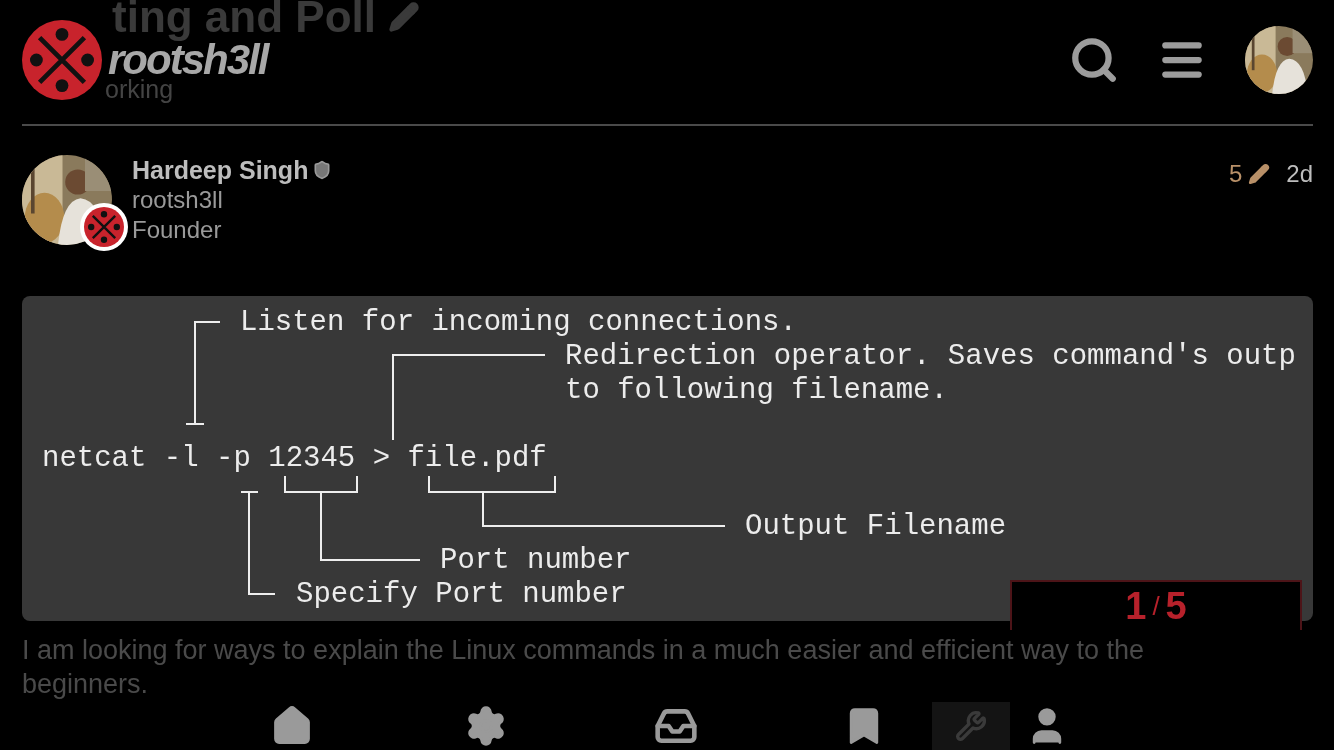  I want to click on edit-count: 5, so click(1235, 174).